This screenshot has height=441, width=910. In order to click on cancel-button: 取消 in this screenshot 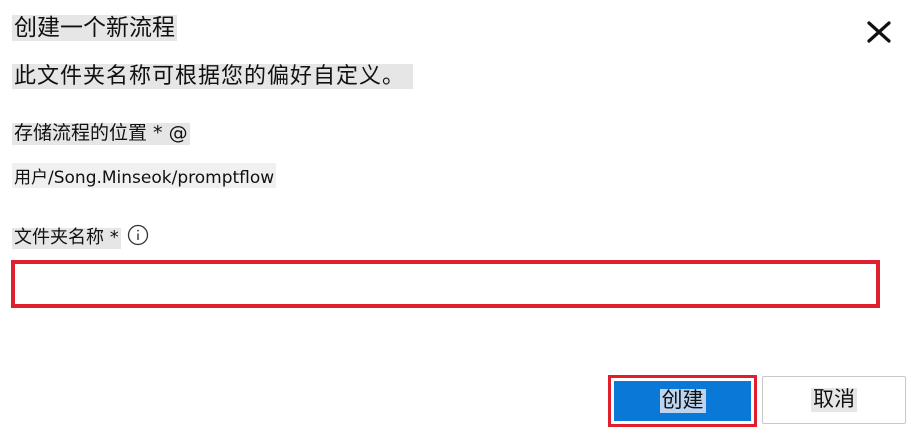, I will do `click(834, 400)`.